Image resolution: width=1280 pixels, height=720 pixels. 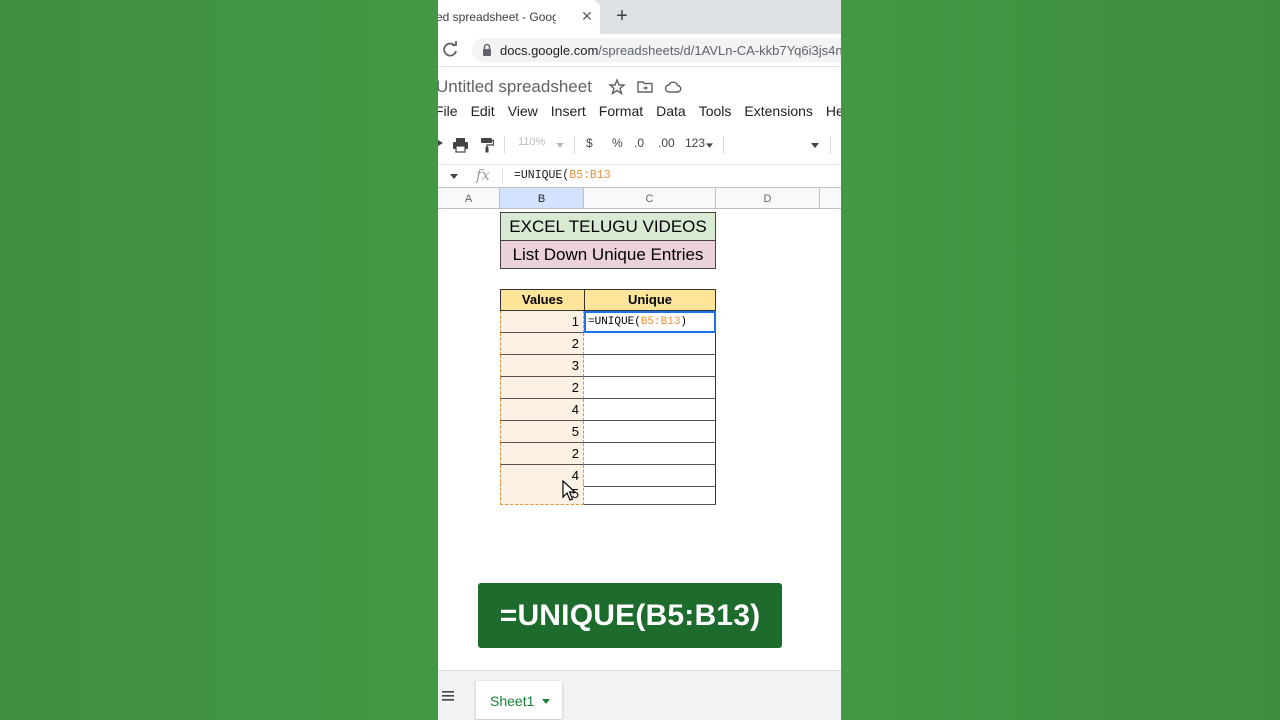 I want to click on formula-input: =UNIQUE(B5:B13, so click(x=562, y=175).